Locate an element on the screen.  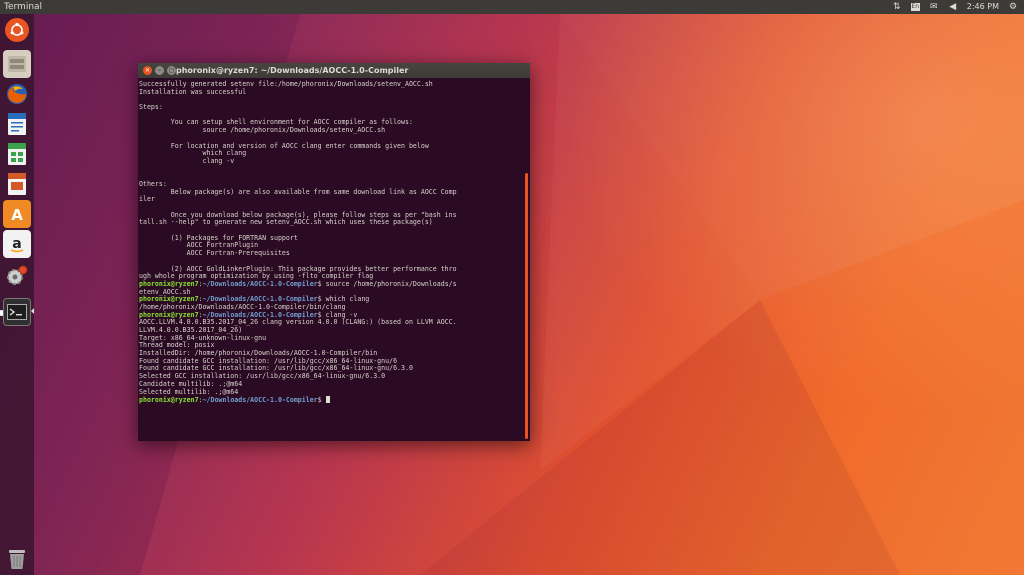
writer-icon is located at coordinates (17, 124).